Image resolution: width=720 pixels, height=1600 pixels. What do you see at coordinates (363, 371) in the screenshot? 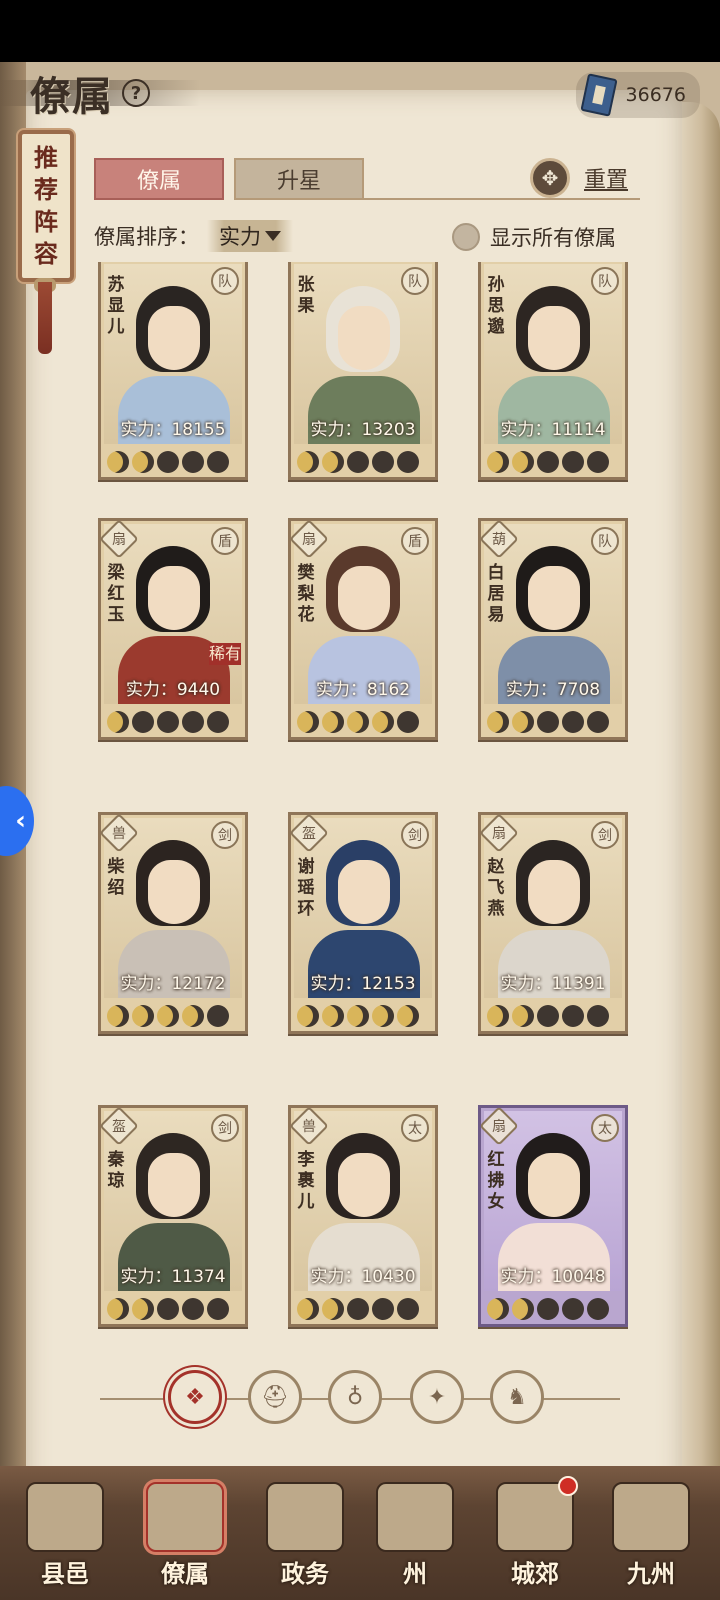
I see `retainer-card: 张果 队实力：13203` at bounding box center [363, 371].